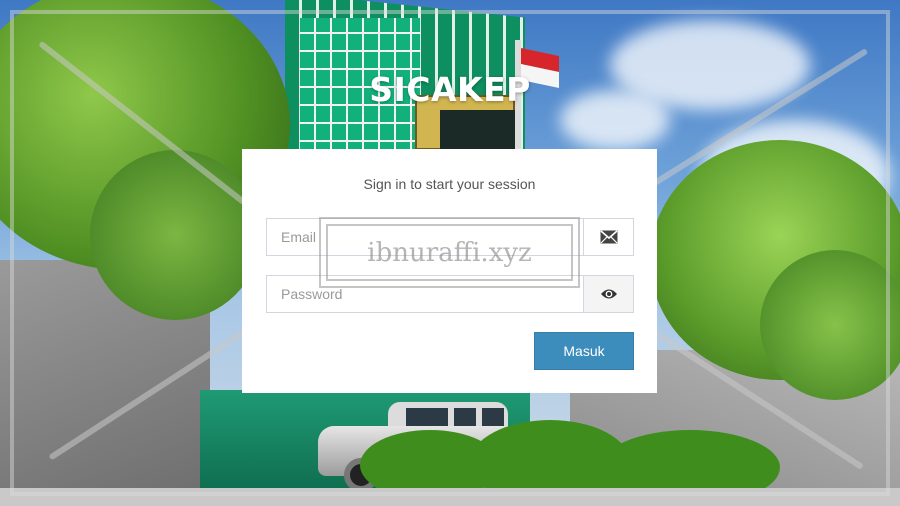 The width and height of the screenshot is (900, 506). Describe the element at coordinates (608, 294) in the screenshot. I see `eye-icon` at that location.